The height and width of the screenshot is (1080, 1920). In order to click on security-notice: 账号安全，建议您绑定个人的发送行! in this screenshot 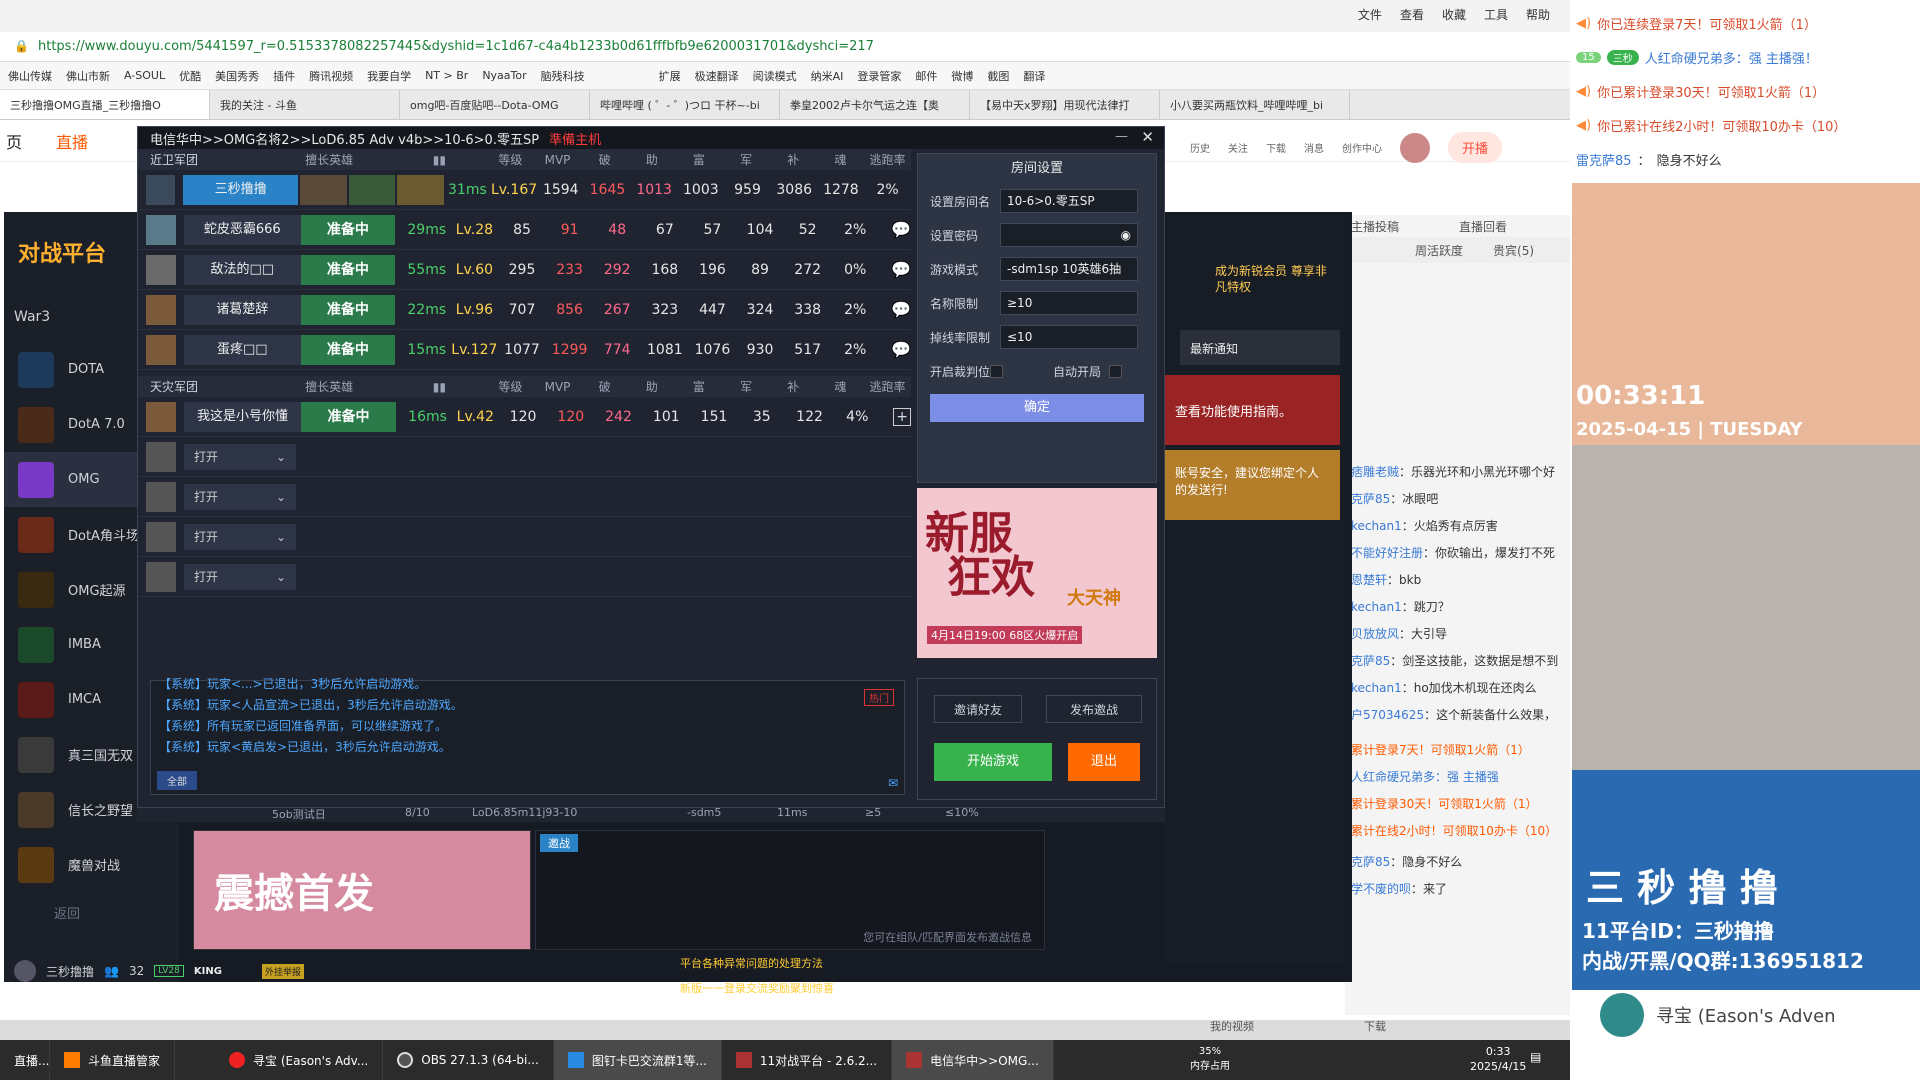, I will do `click(1252, 485)`.